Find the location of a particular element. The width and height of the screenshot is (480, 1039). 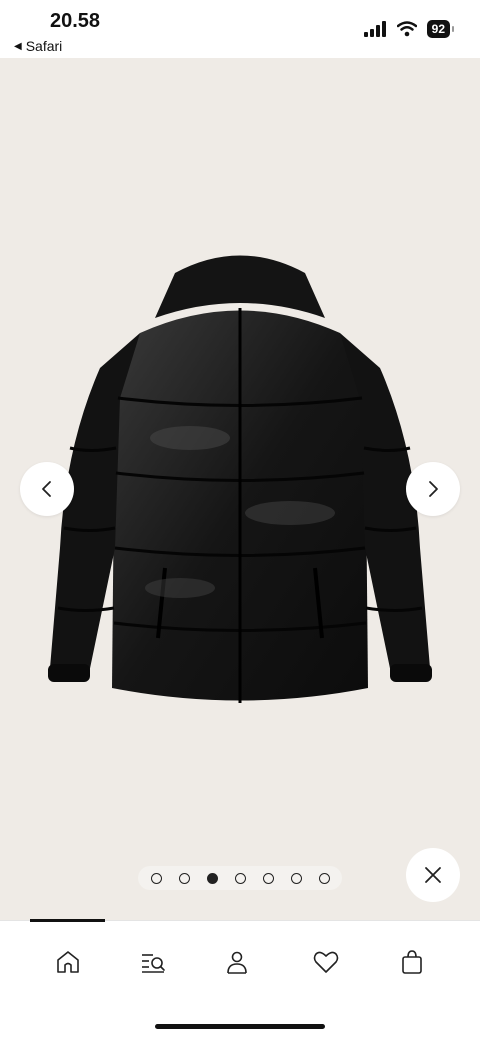

tab-favourites is located at coordinates (326, 962).